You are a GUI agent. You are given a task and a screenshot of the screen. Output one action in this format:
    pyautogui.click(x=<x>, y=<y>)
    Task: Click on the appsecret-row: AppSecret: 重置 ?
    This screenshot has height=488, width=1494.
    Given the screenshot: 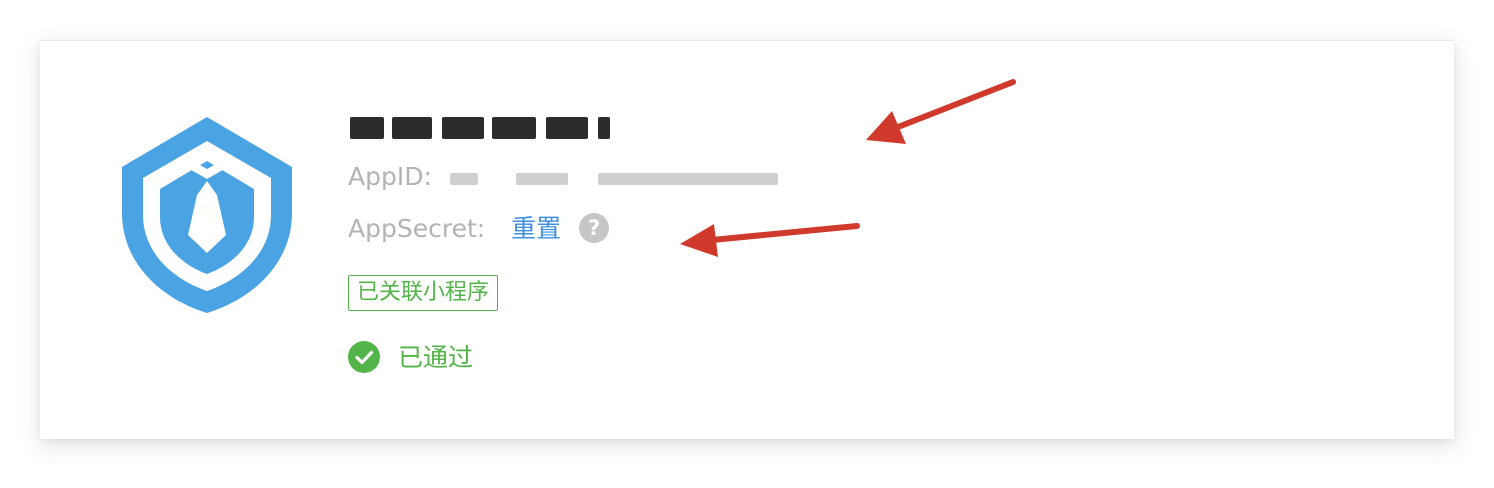 What is the action you would take?
    pyautogui.click(x=479, y=229)
    